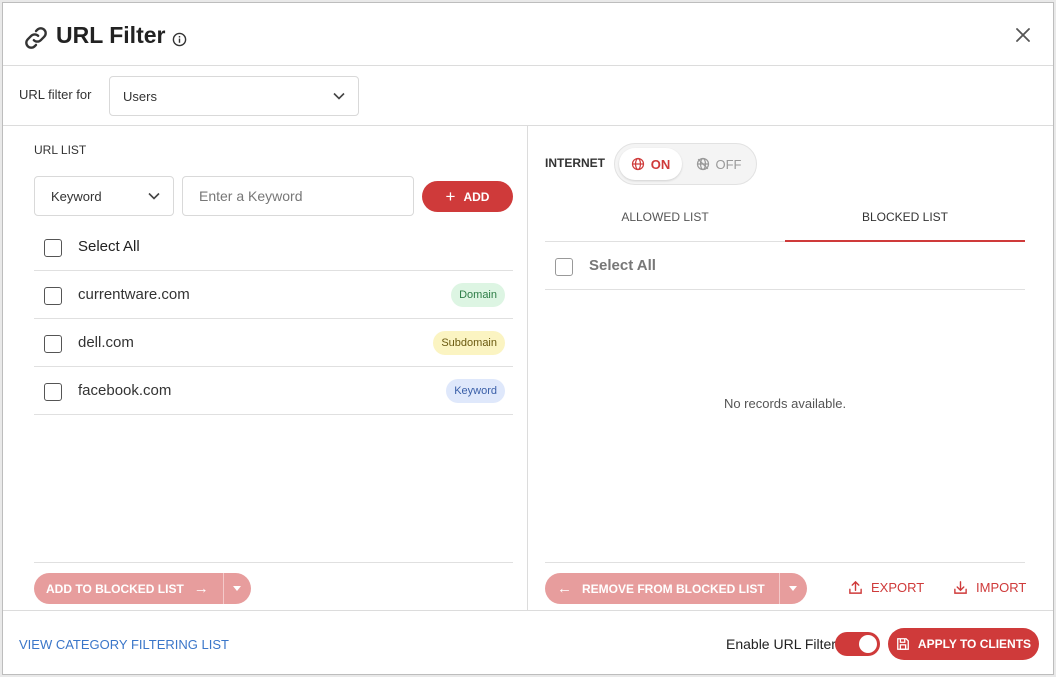  Describe the element at coordinates (475, 391) in the screenshot. I see `type-badge: Keyword` at that location.